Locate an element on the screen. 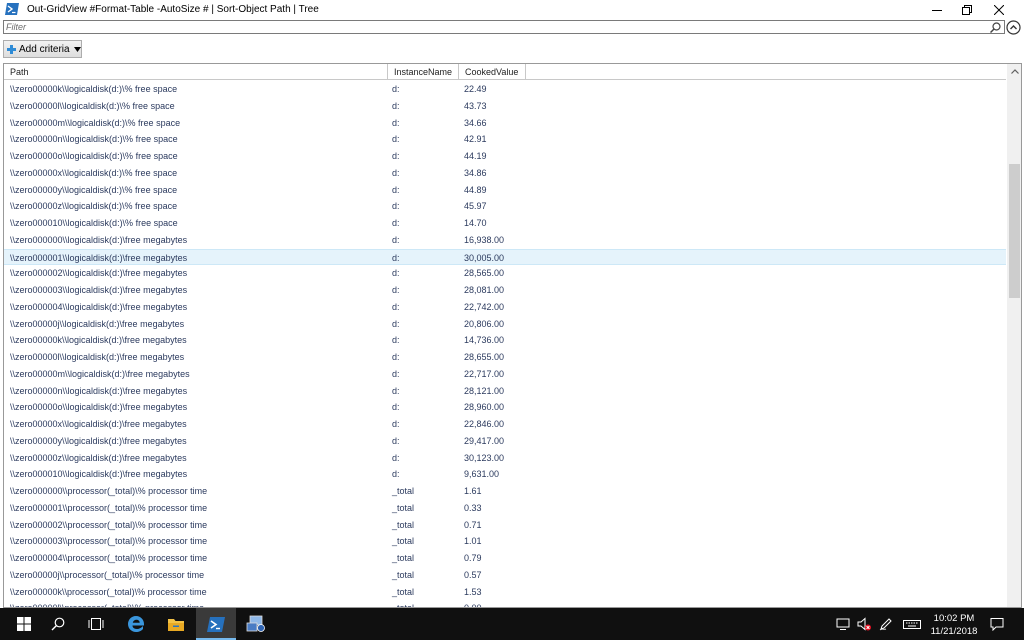 This screenshot has height=640, width=1024. close-icon is located at coordinates (999, 9).